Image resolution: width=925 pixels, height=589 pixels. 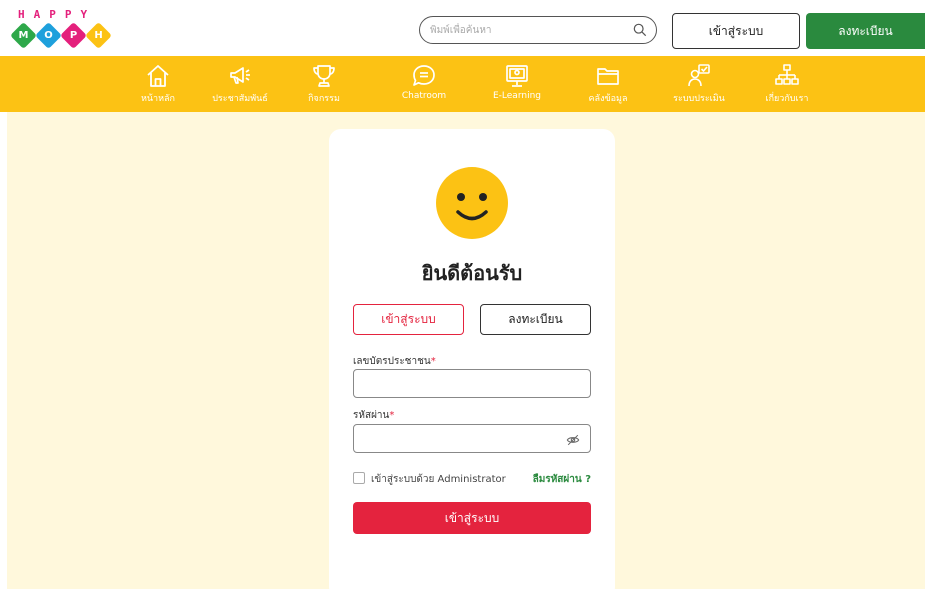 I want to click on nav-item-elearning: E-Learning, so click(x=517, y=84).